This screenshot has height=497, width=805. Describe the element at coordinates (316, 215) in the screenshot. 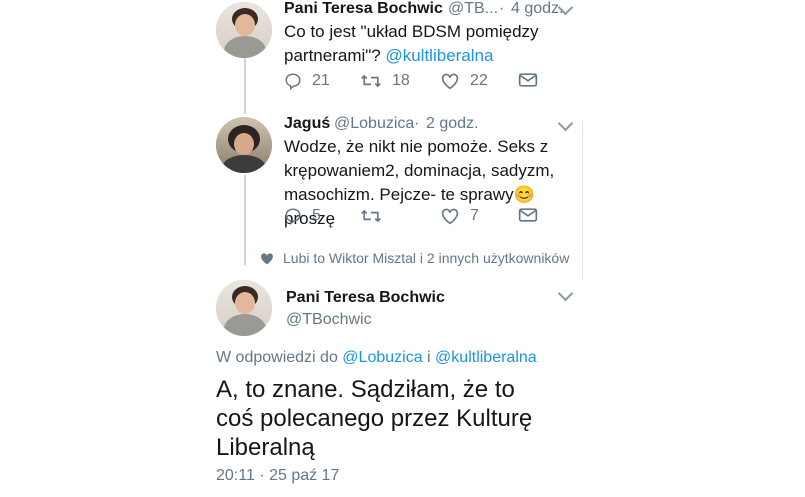

I see `reply-count: 5` at that location.